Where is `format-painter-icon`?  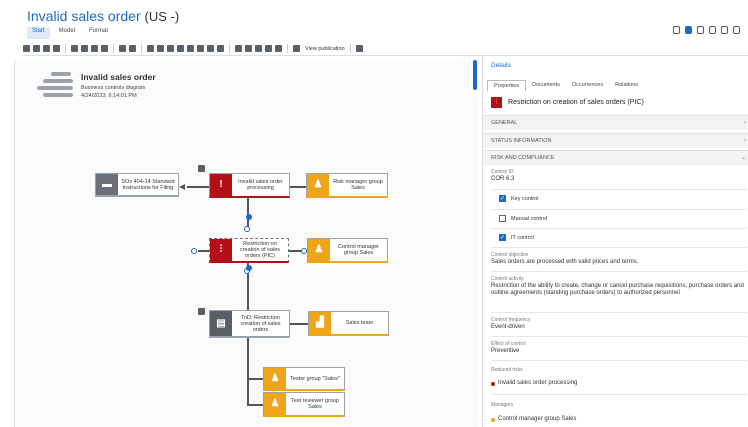 format-painter-icon is located at coordinates (122, 48).